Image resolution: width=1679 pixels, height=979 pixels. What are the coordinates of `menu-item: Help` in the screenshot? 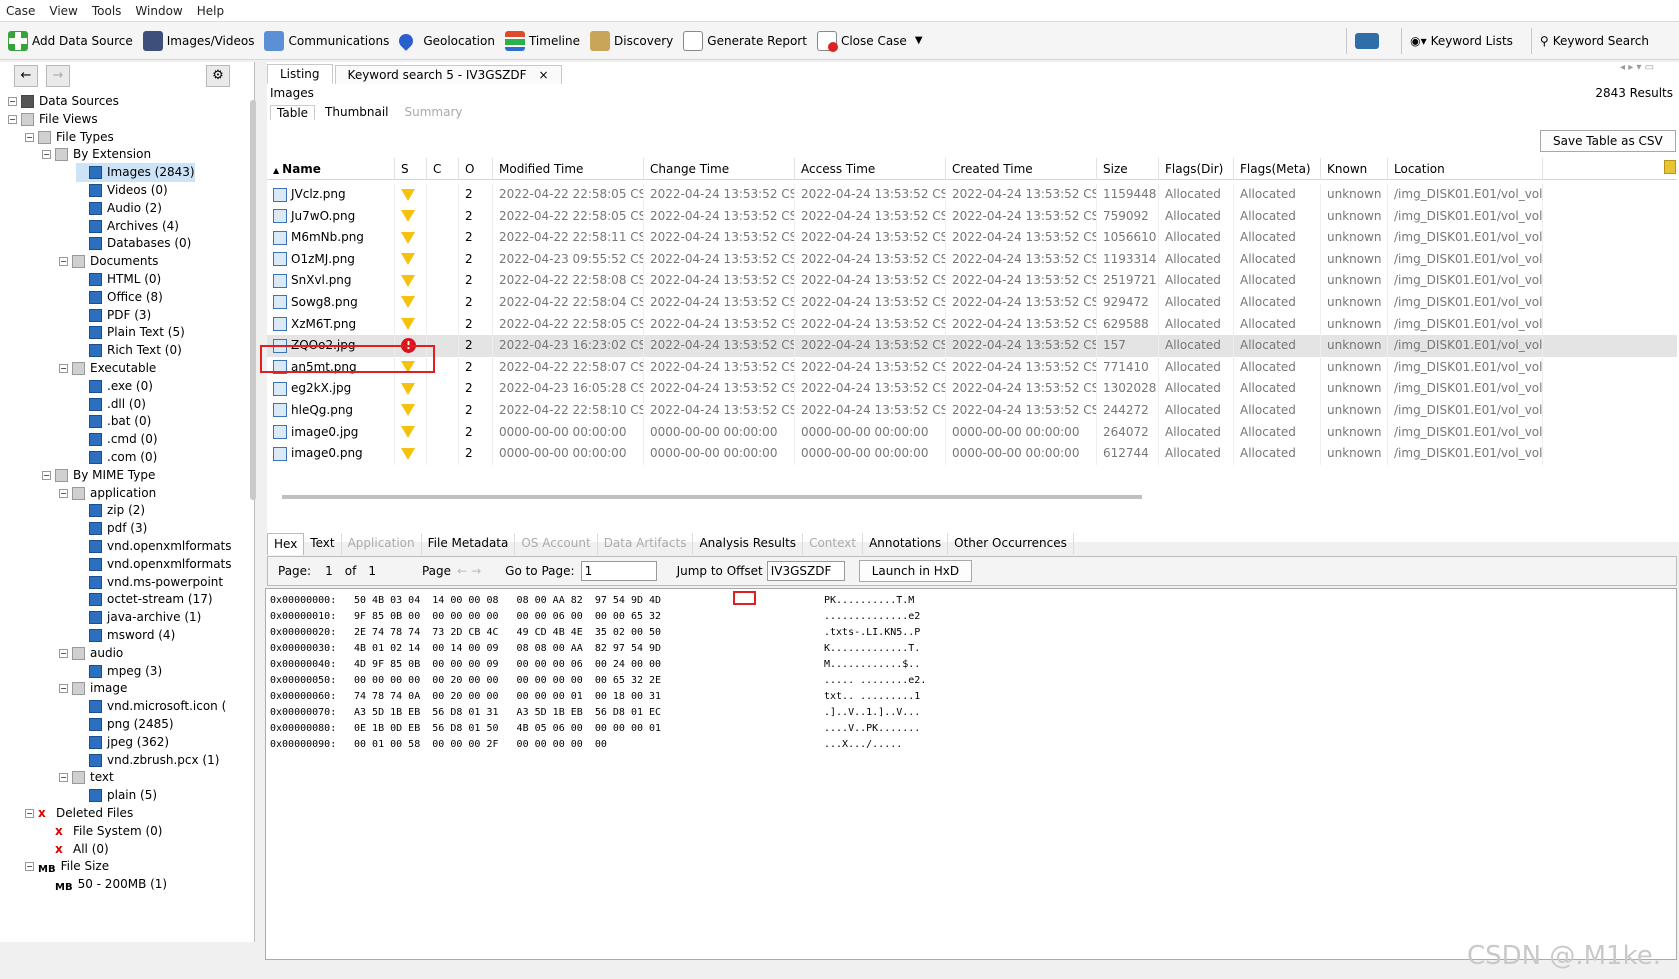 It's located at (210, 11).